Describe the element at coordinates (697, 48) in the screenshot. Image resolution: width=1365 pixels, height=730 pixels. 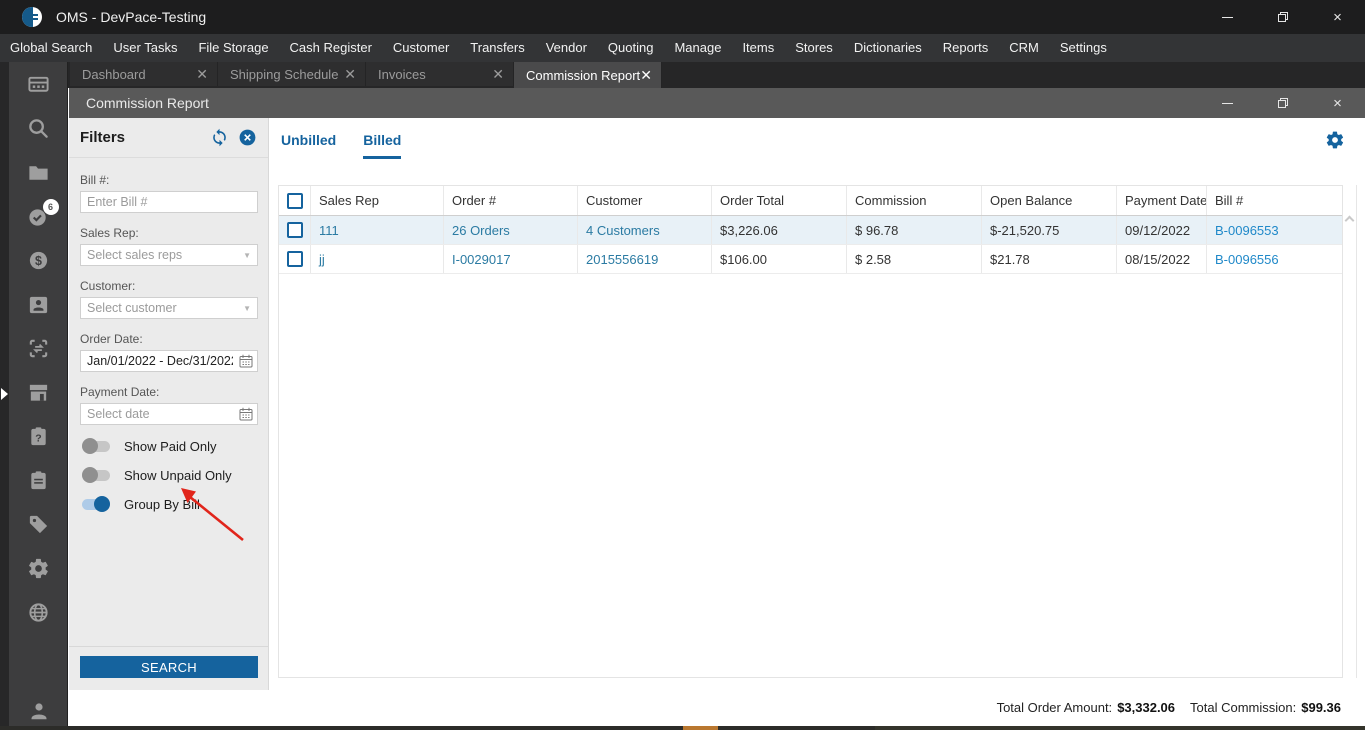
I see `menu-item-manage: Manage` at that location.